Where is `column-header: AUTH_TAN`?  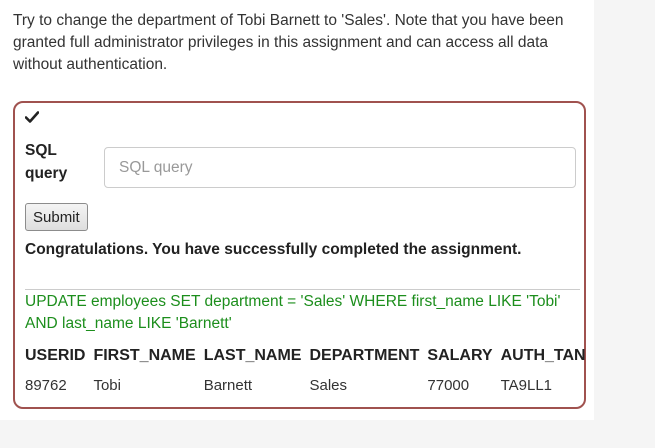
column-header: AUTH_TAN is located at coordinates (543, 355).